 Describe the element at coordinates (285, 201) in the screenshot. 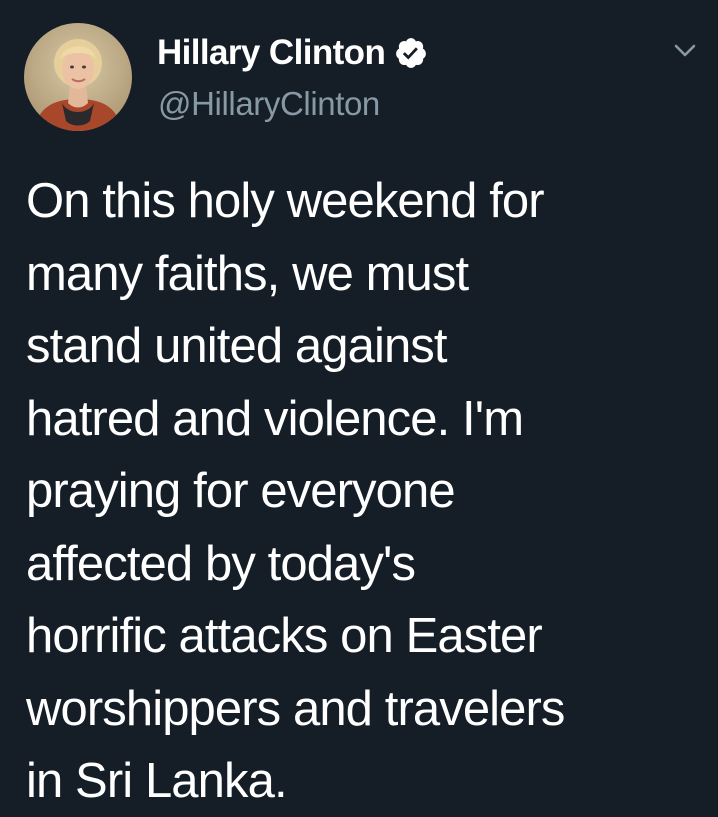

I see `tweet-text-line: On this holy weekend for` at that location.